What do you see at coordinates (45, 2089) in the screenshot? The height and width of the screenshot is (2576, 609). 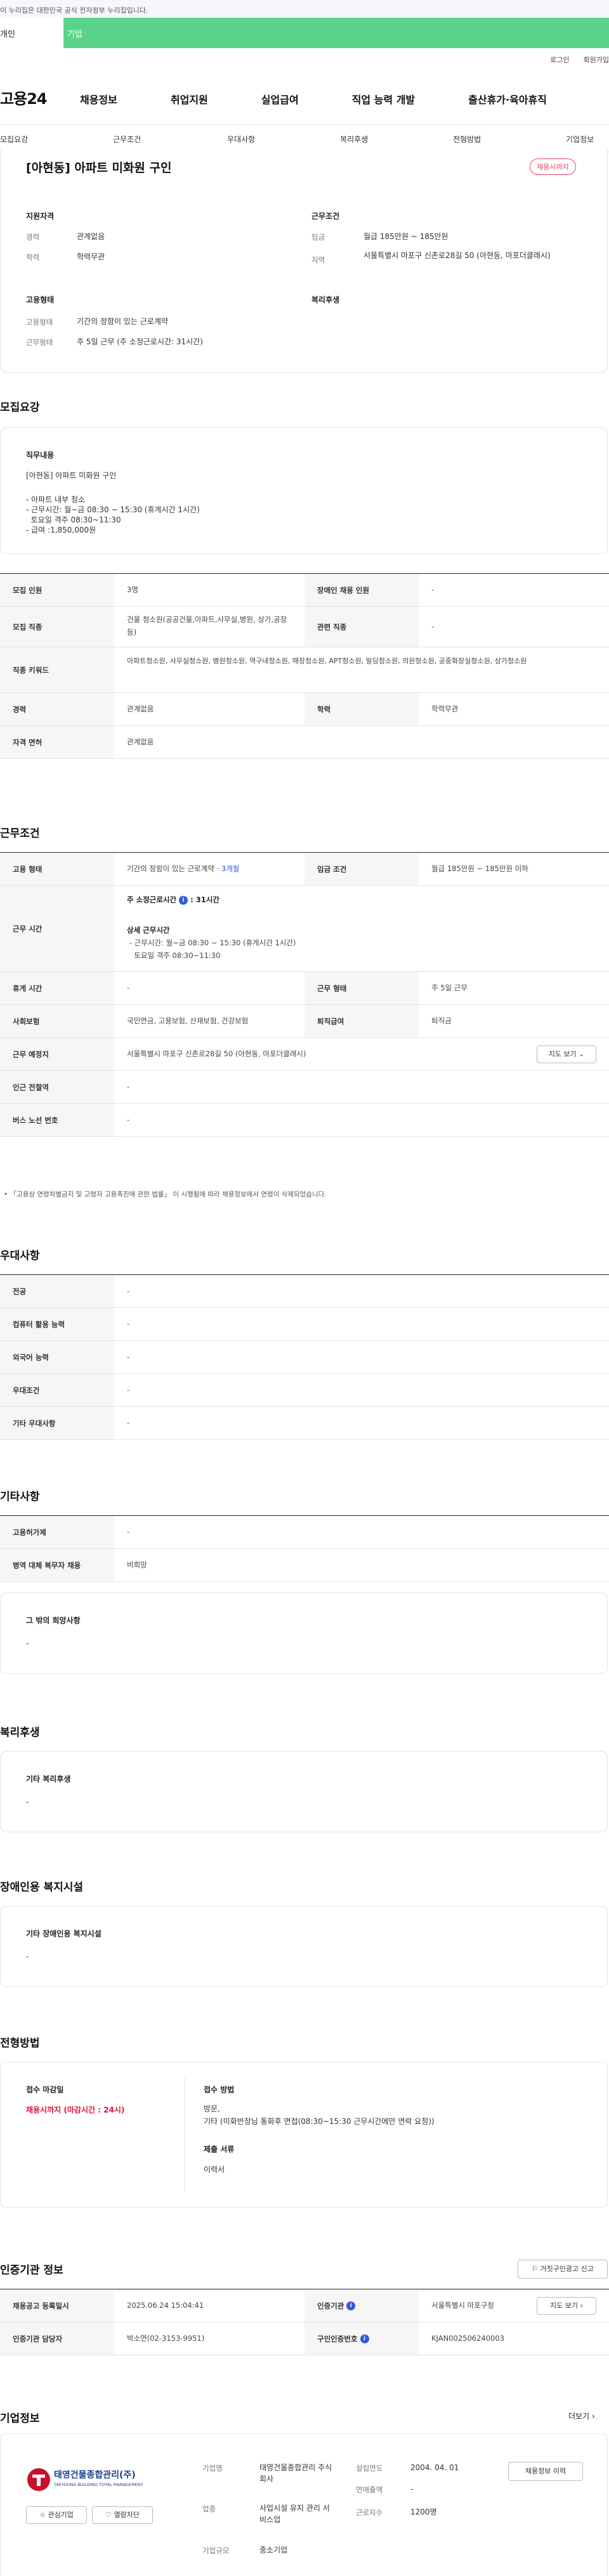 I see `deadline-heading: 접수 마감일` at bounding box center [45, 2089].